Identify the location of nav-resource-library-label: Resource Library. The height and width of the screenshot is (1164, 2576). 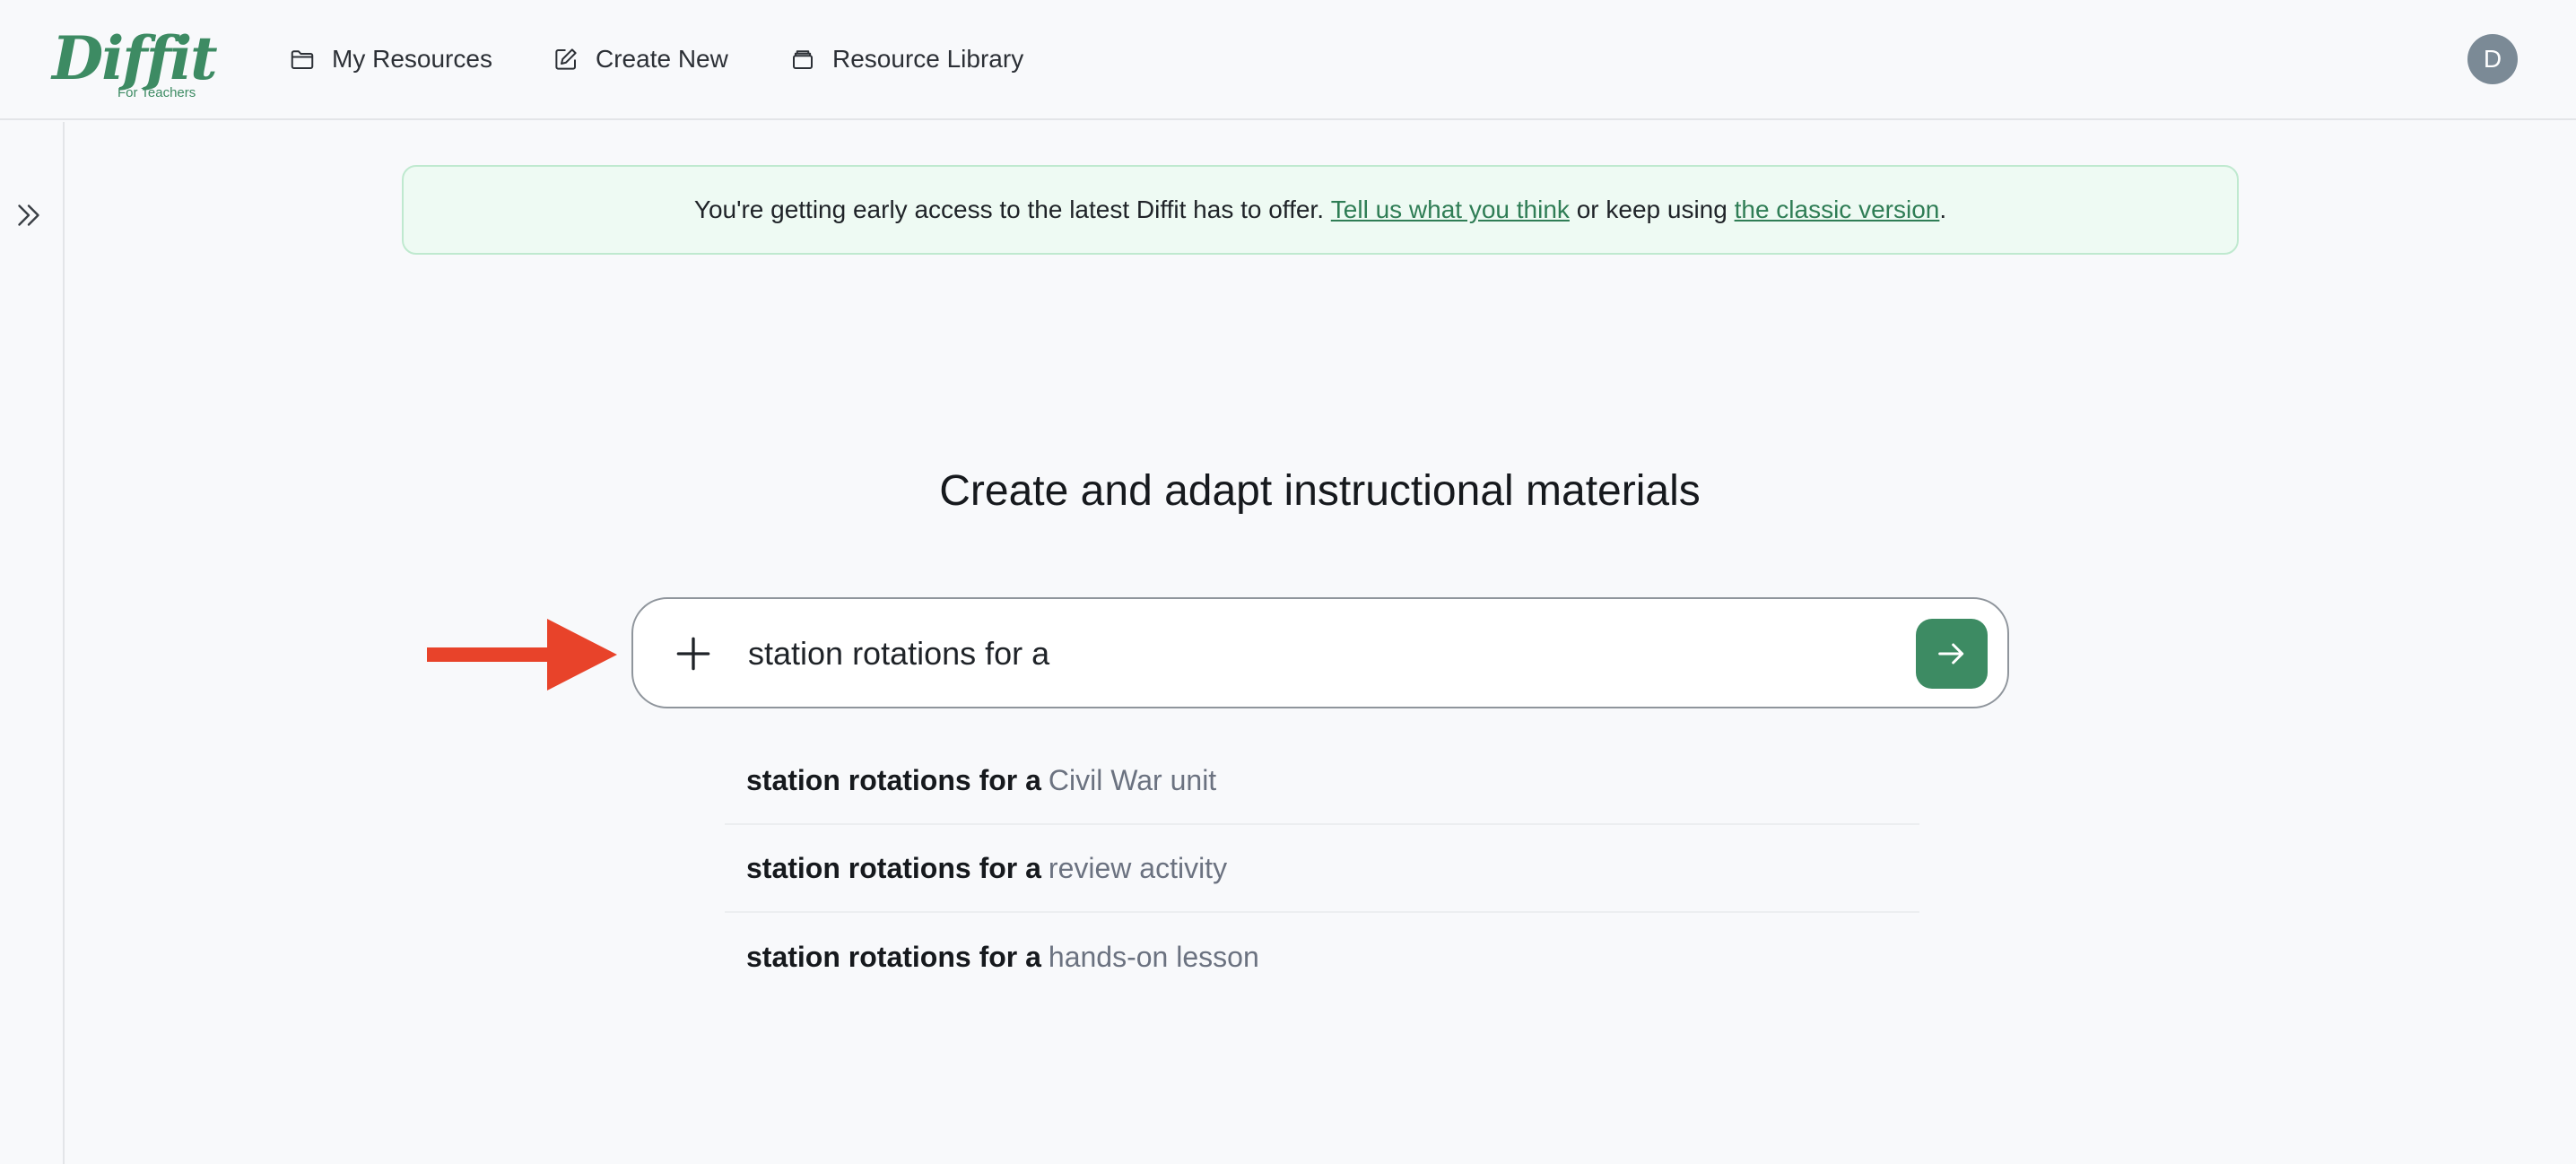
(928, 59).